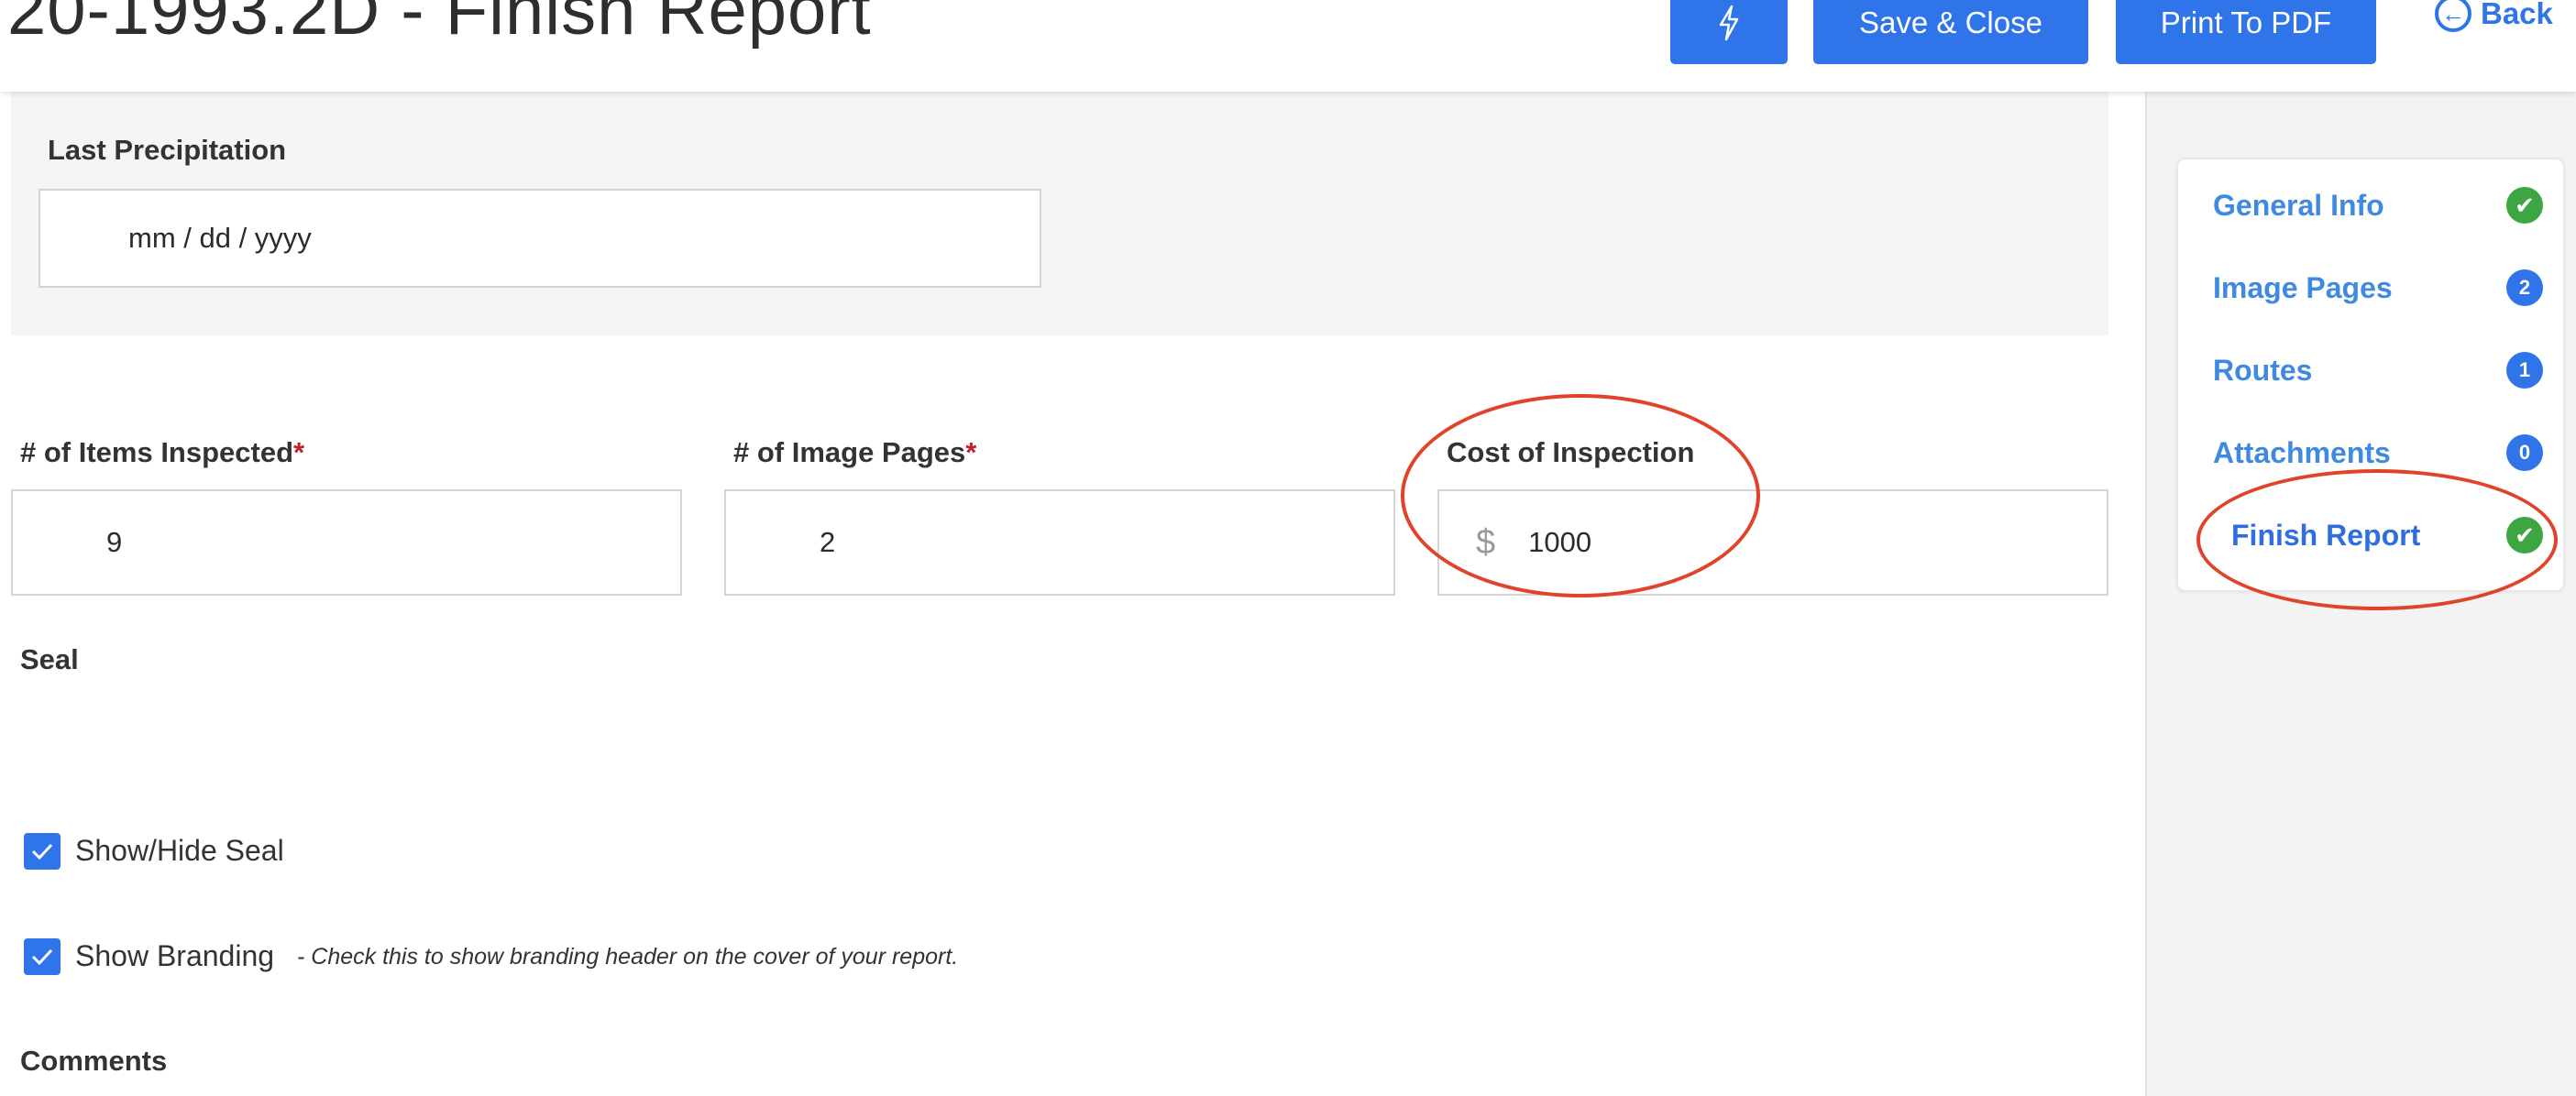  I want to click on back-label: Back, so click(2517, 15).